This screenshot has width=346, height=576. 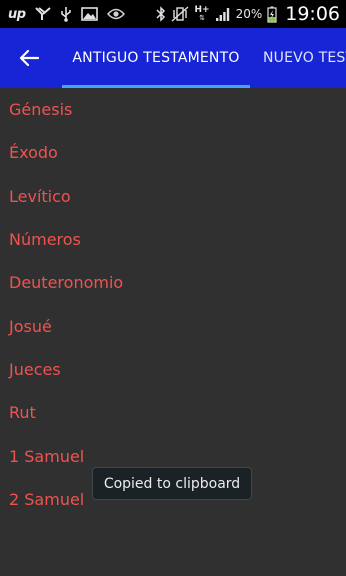 I want to click on eye-icon, so click(x=115, y=14).